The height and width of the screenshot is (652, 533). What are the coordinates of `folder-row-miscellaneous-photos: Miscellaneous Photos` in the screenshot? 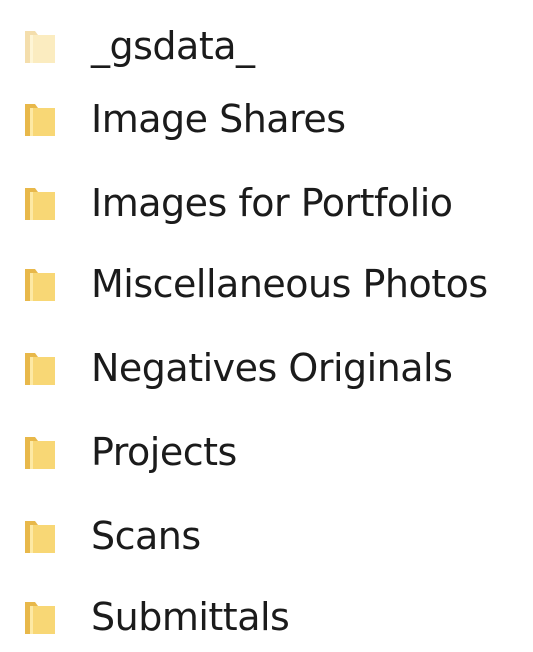 It's located at (266, 284).